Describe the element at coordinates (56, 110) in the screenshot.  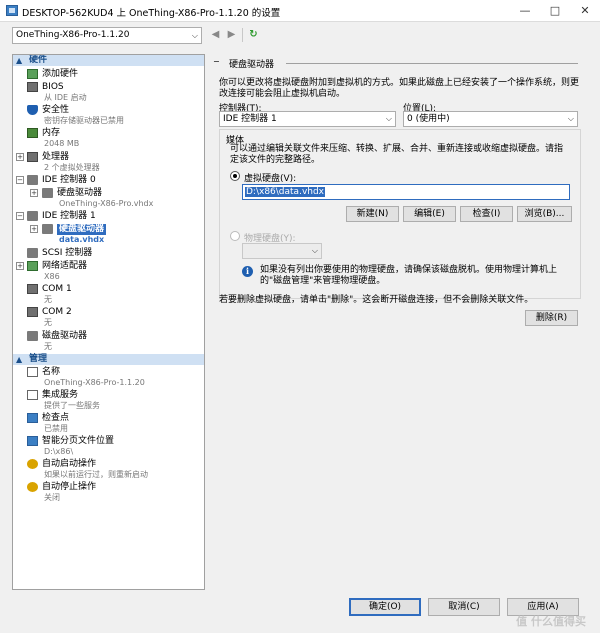
I see `tree-item-label: 安全性` at that location.